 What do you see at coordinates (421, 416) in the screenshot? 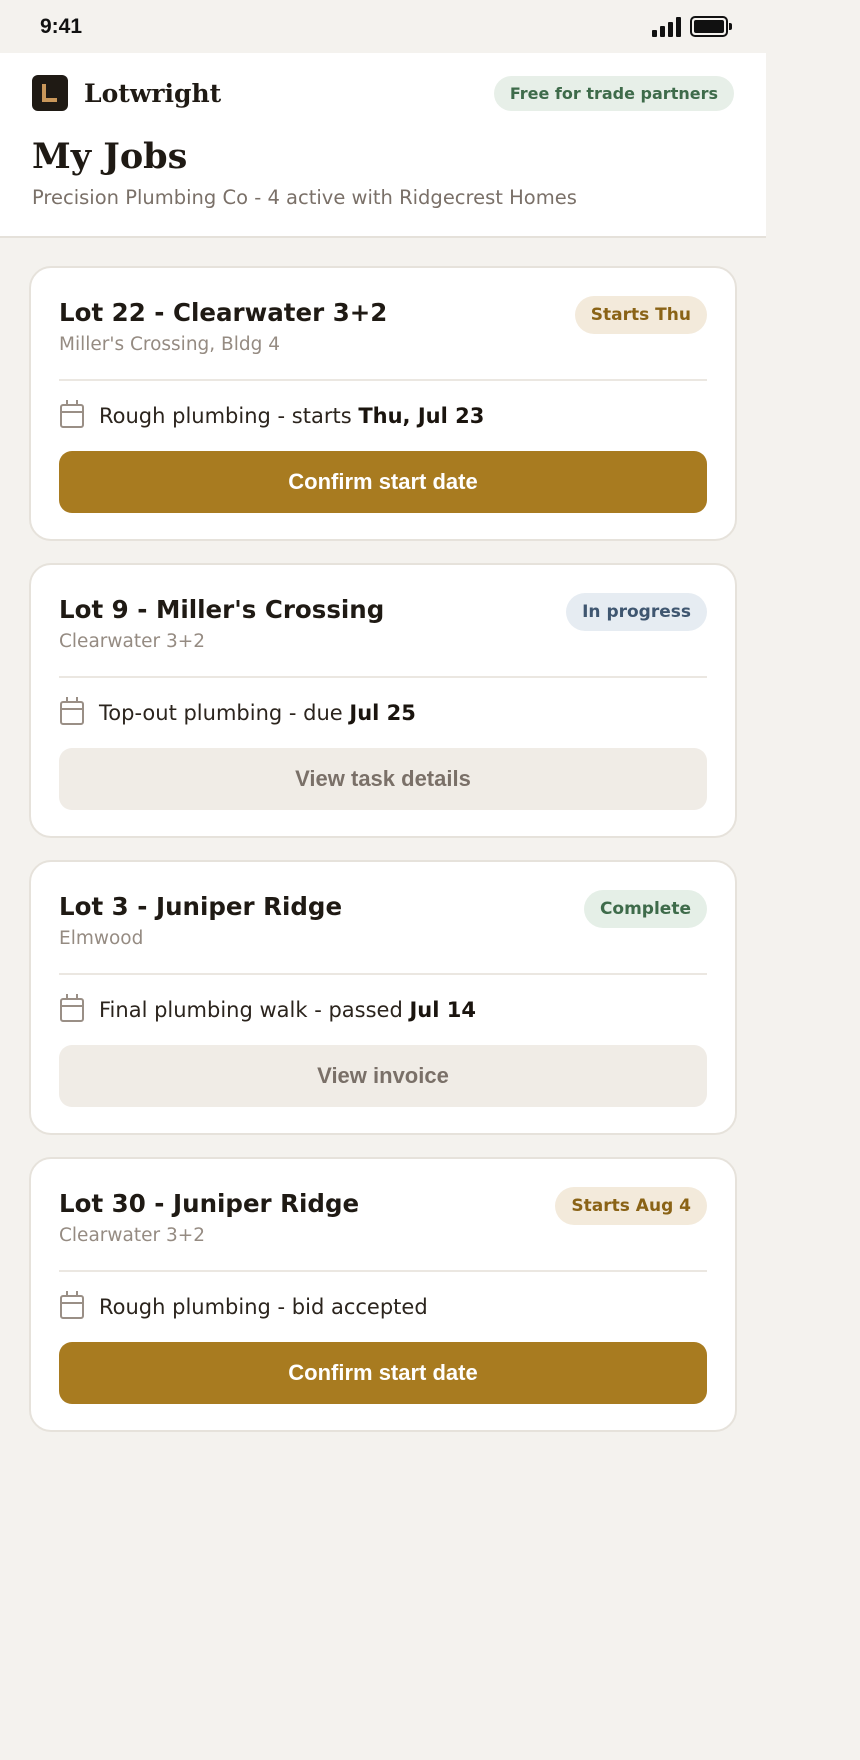
I see `task-date: Thu, Jul 23` at bounding box center [421, 416].